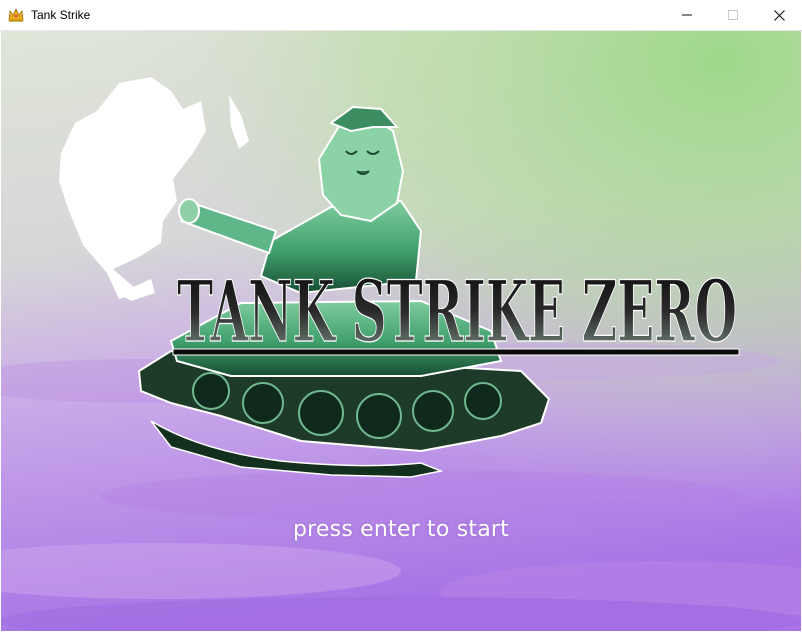  I want to click on game-logo: TANK STRIKE ZERO, so click(456, 311).